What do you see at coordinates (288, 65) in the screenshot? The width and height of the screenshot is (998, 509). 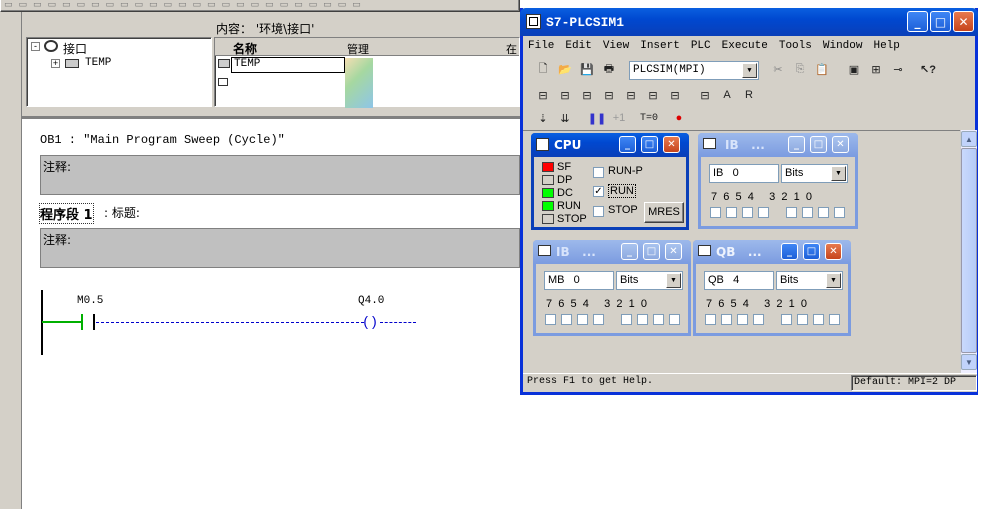 I see `row-temp-name: TEMP` at bounding box center [288, 65].